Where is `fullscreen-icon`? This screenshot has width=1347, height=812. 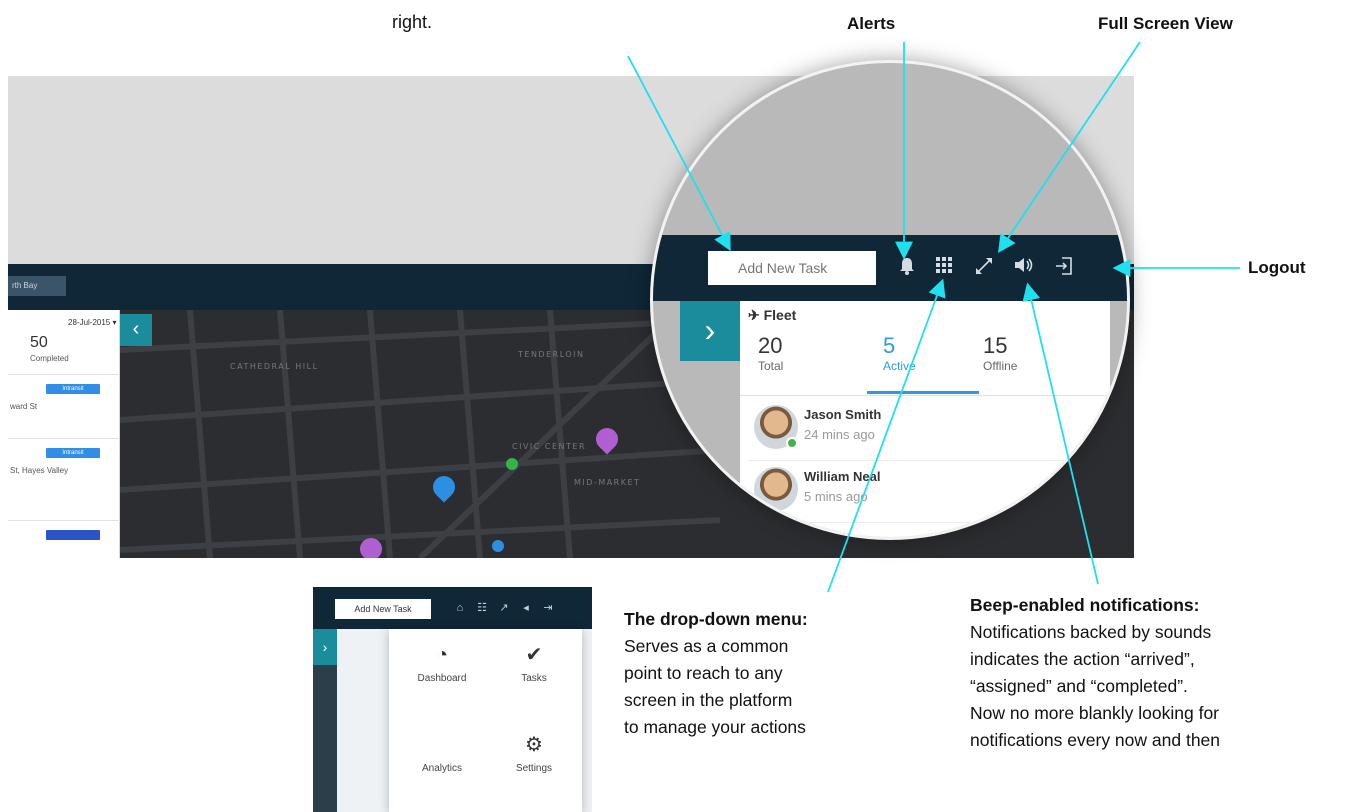
fullscreen-icon is located at coordinates (984, 268).